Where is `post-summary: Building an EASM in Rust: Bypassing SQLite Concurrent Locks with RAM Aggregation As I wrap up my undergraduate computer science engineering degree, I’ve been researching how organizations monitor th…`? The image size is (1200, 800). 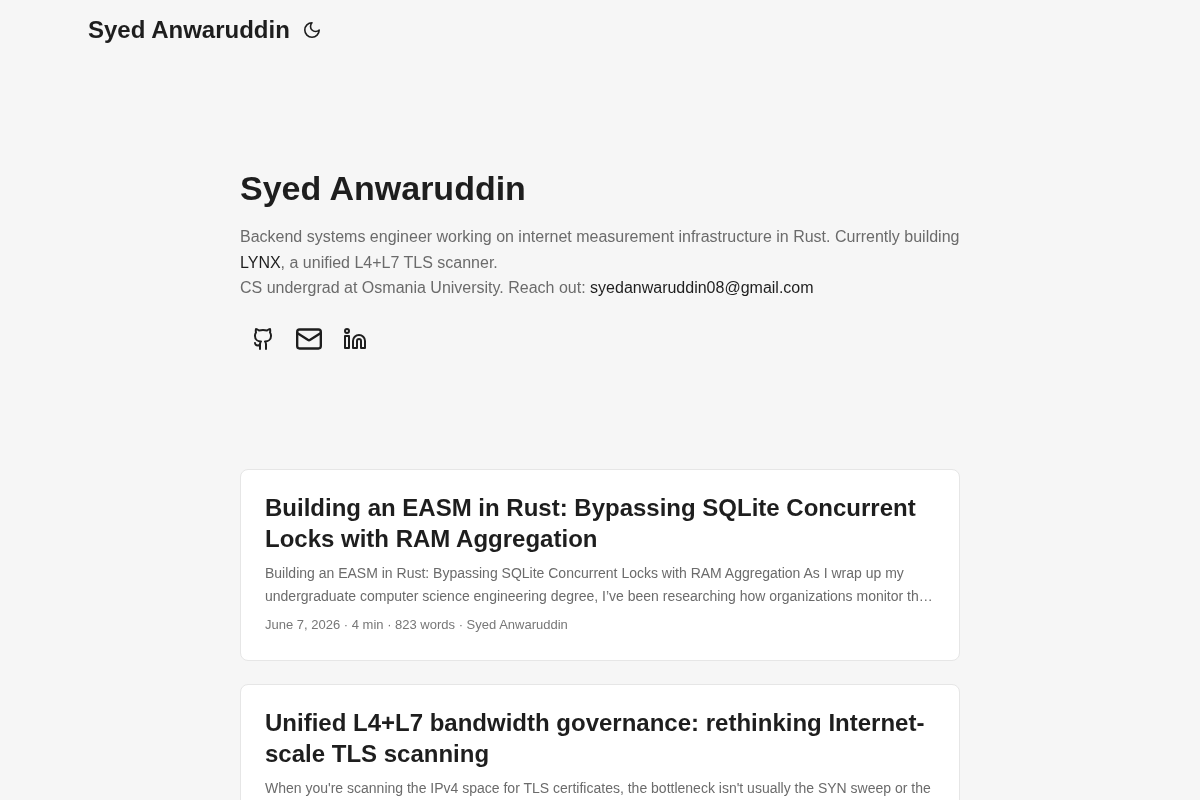
post-summary: Building an EASM in Rust: Bypassing SQLite Concurrent Locks with RAM Aggregation As I wrap up my undergraduate computer science engineering degree, I’ve been researching how organizations monitor th… is located at coordinates (599, 584).